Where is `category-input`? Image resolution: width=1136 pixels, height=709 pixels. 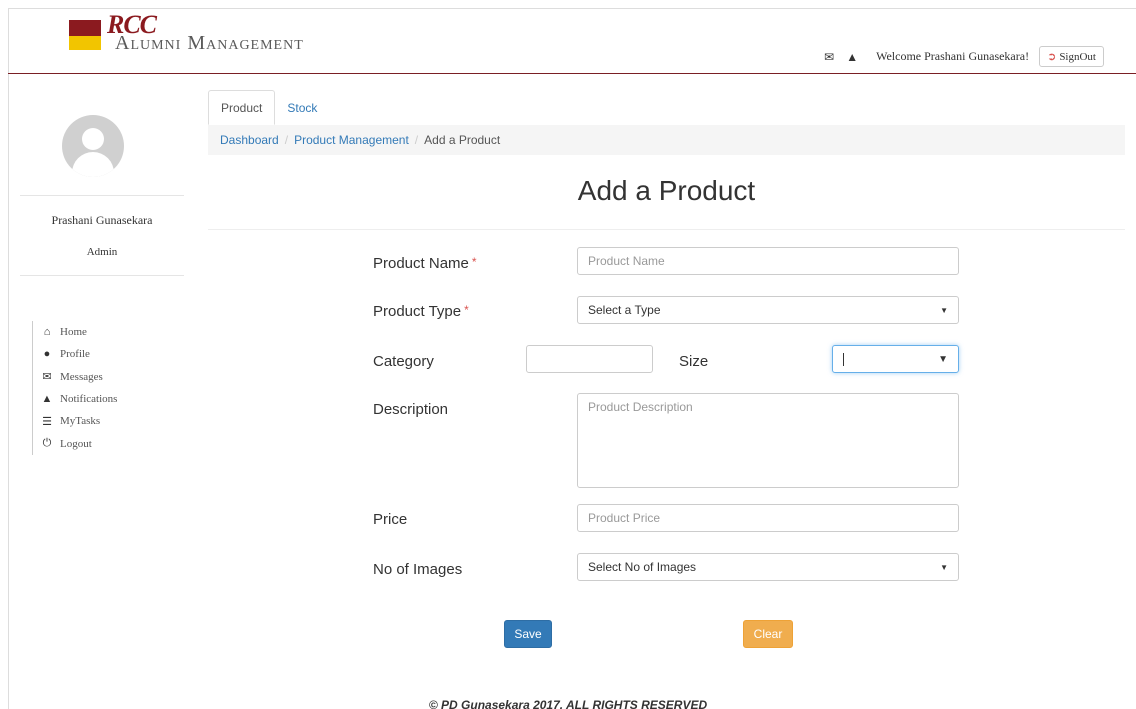 category-input is located at coordinates (589, 359).